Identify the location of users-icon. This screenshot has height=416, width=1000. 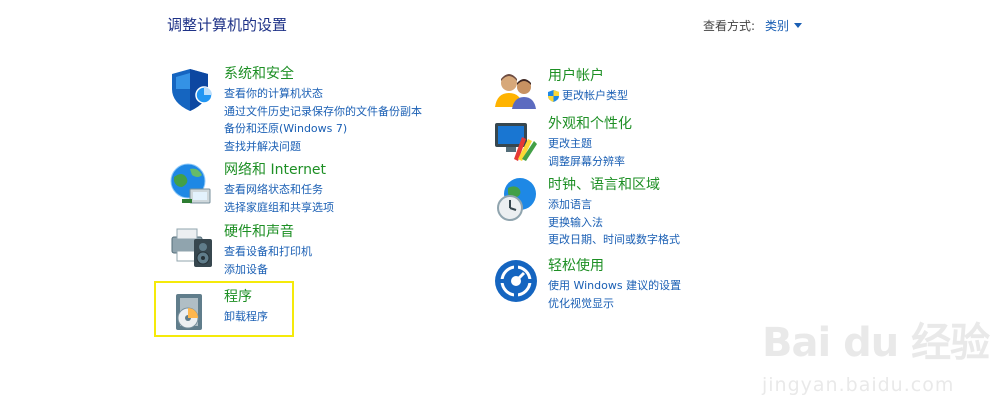
(516, 91).